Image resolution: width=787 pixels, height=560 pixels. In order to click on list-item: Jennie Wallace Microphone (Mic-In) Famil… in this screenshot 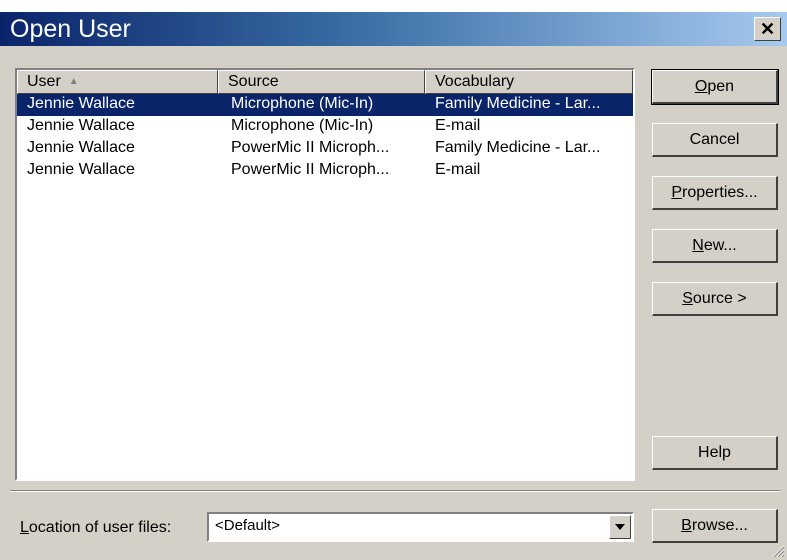, I will do `click(325, 105)`.